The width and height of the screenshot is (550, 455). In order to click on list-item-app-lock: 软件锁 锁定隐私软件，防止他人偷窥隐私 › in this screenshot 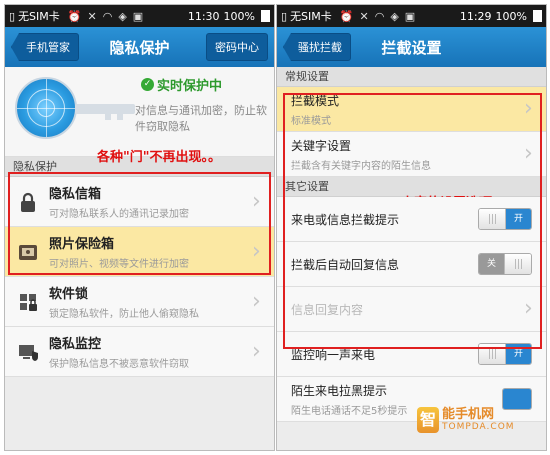, I will do `click(139, 302)`.